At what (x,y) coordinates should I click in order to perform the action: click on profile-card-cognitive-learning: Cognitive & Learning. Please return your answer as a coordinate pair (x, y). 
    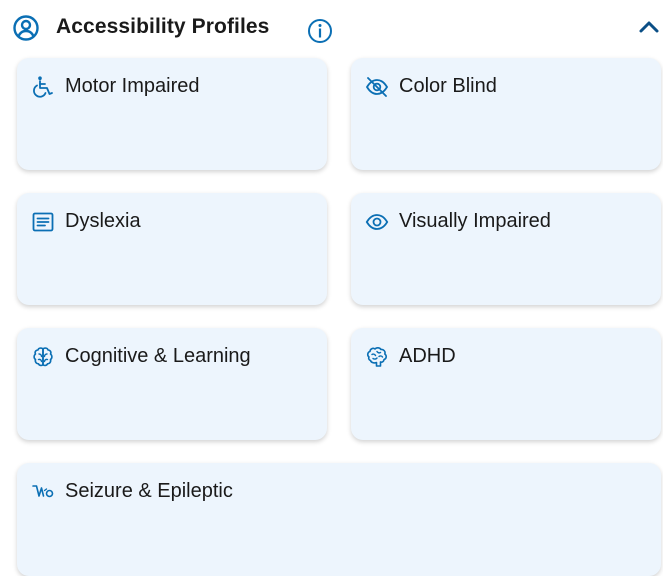
    Looking at the image, I should click on (172, 384).